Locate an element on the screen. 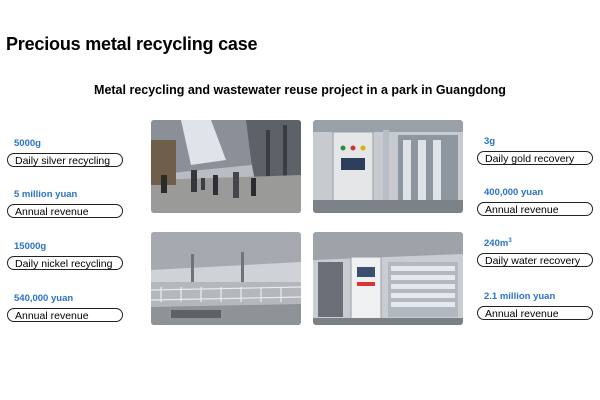 The width and height of the screenshot is (600, 400). stat-label: Daily nickel recycling is located at coordinates (65, 263).